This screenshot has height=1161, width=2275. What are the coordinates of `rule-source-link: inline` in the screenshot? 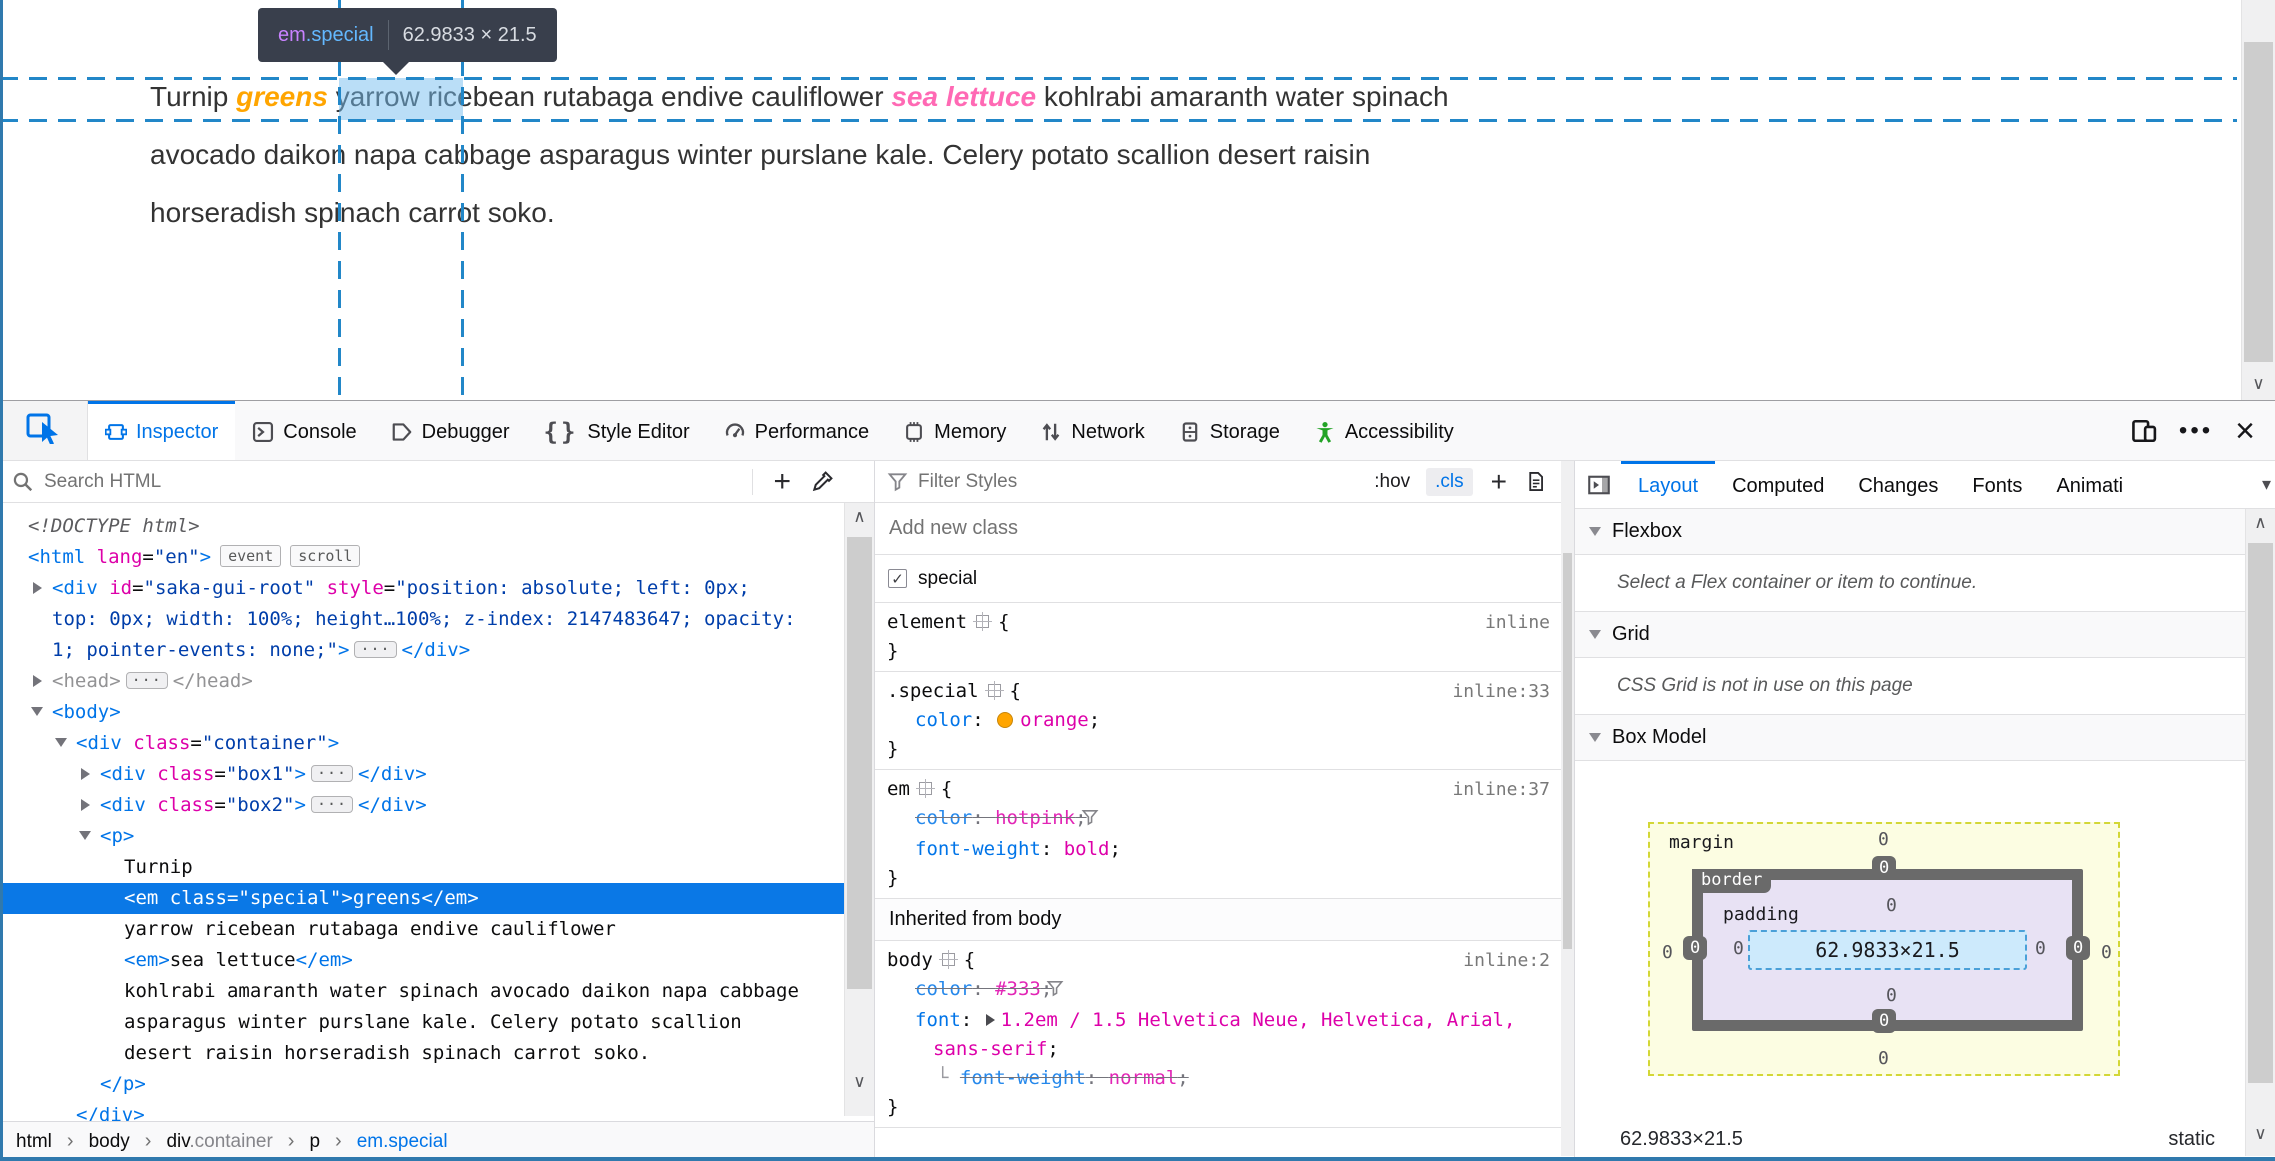 It's located at (1517, 622).